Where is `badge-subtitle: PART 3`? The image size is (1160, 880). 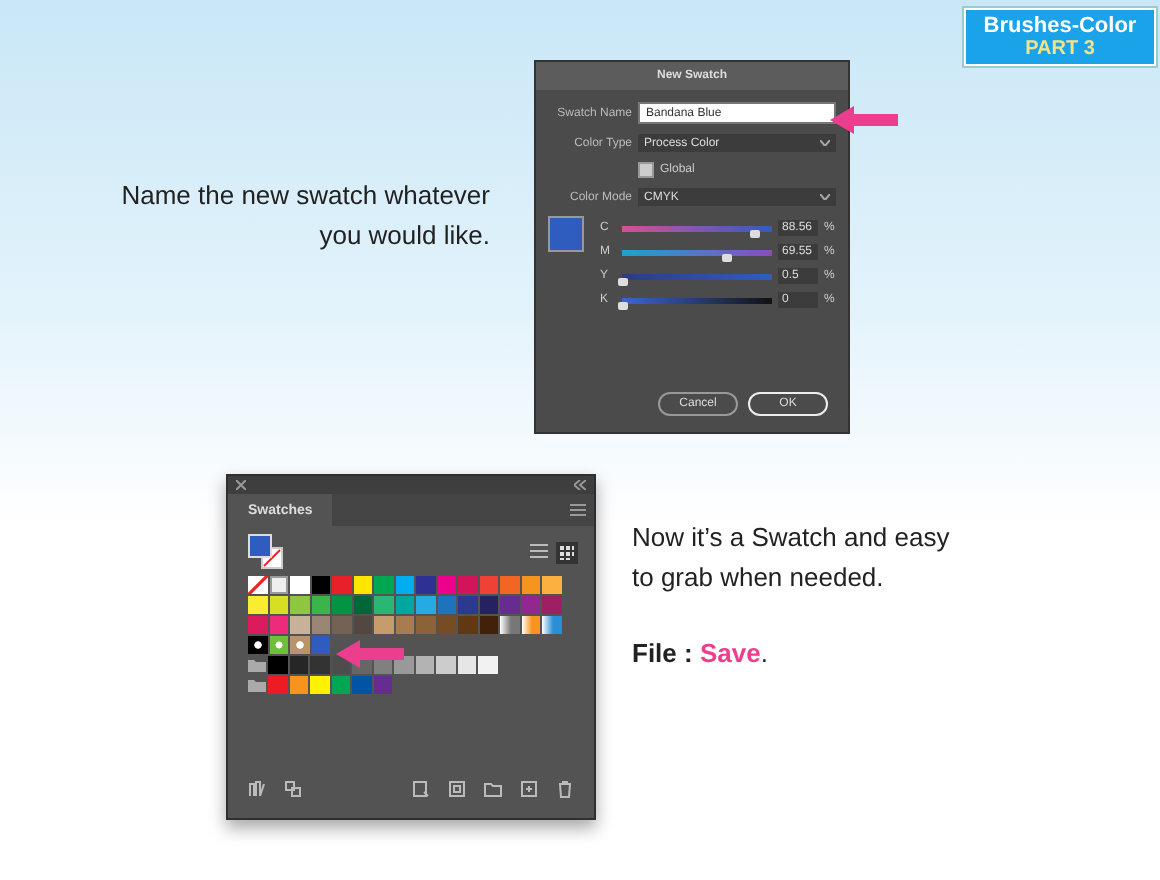 badge-subtitle: PART 3 is located at coordinates (1060, 49).